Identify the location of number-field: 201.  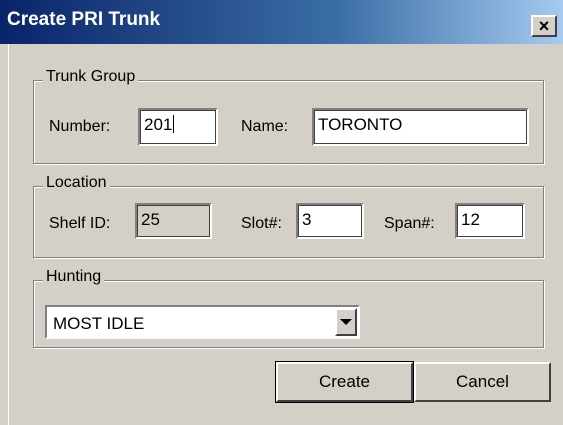
(178, 127).